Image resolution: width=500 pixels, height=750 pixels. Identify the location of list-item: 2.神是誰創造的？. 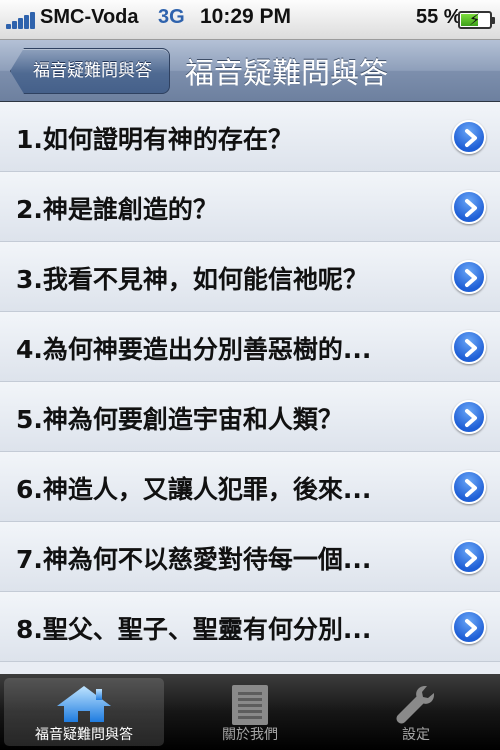
(250, 207).